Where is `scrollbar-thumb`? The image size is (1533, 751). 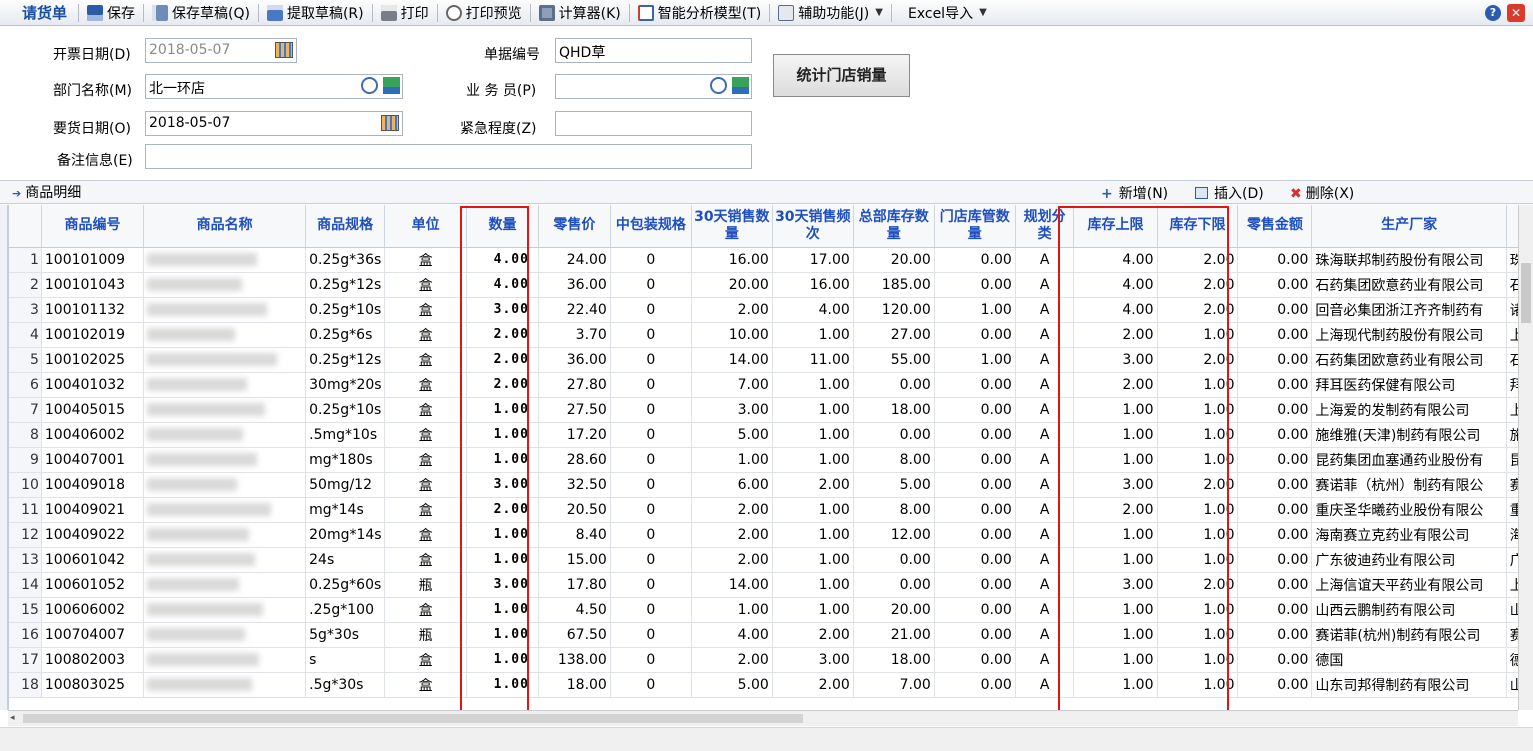 scrollbar-thumb is located at coordinates (1526, 293).